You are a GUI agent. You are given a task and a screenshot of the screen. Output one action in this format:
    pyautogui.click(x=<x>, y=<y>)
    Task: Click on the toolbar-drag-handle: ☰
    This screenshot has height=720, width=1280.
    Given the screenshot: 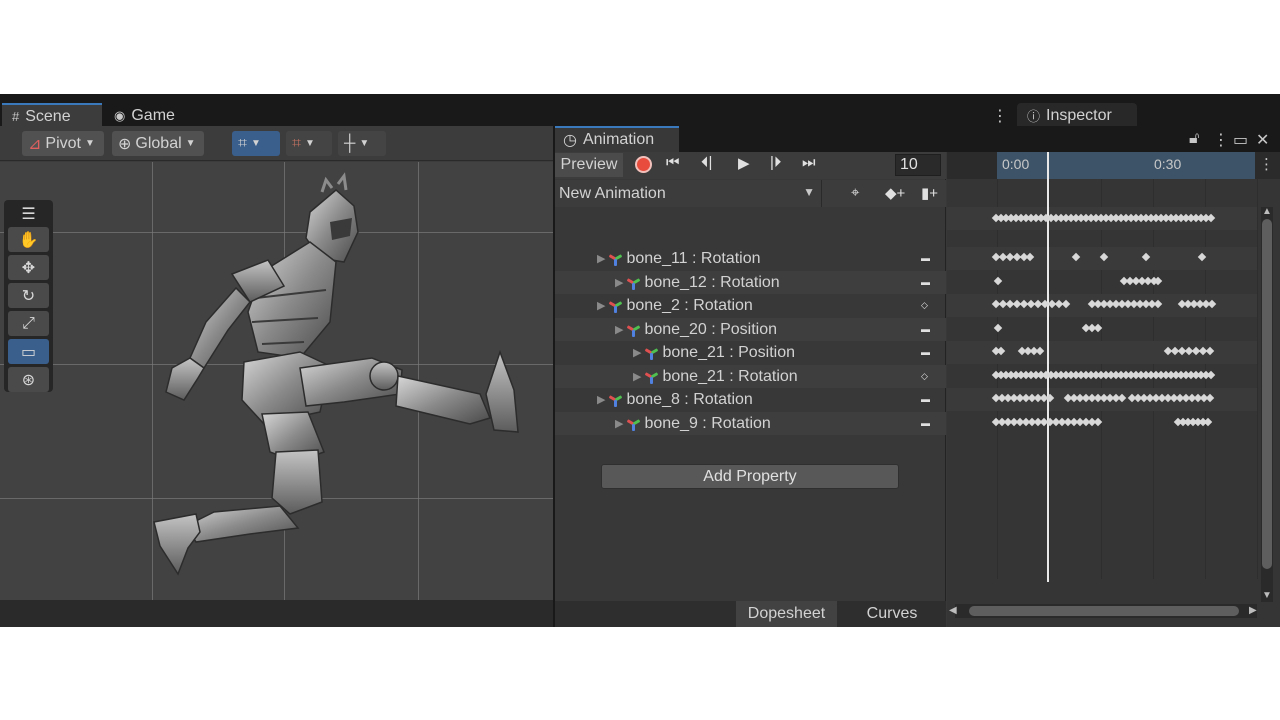 What is the action you would take?
    pyautogui.click(x=28, y=214)
    